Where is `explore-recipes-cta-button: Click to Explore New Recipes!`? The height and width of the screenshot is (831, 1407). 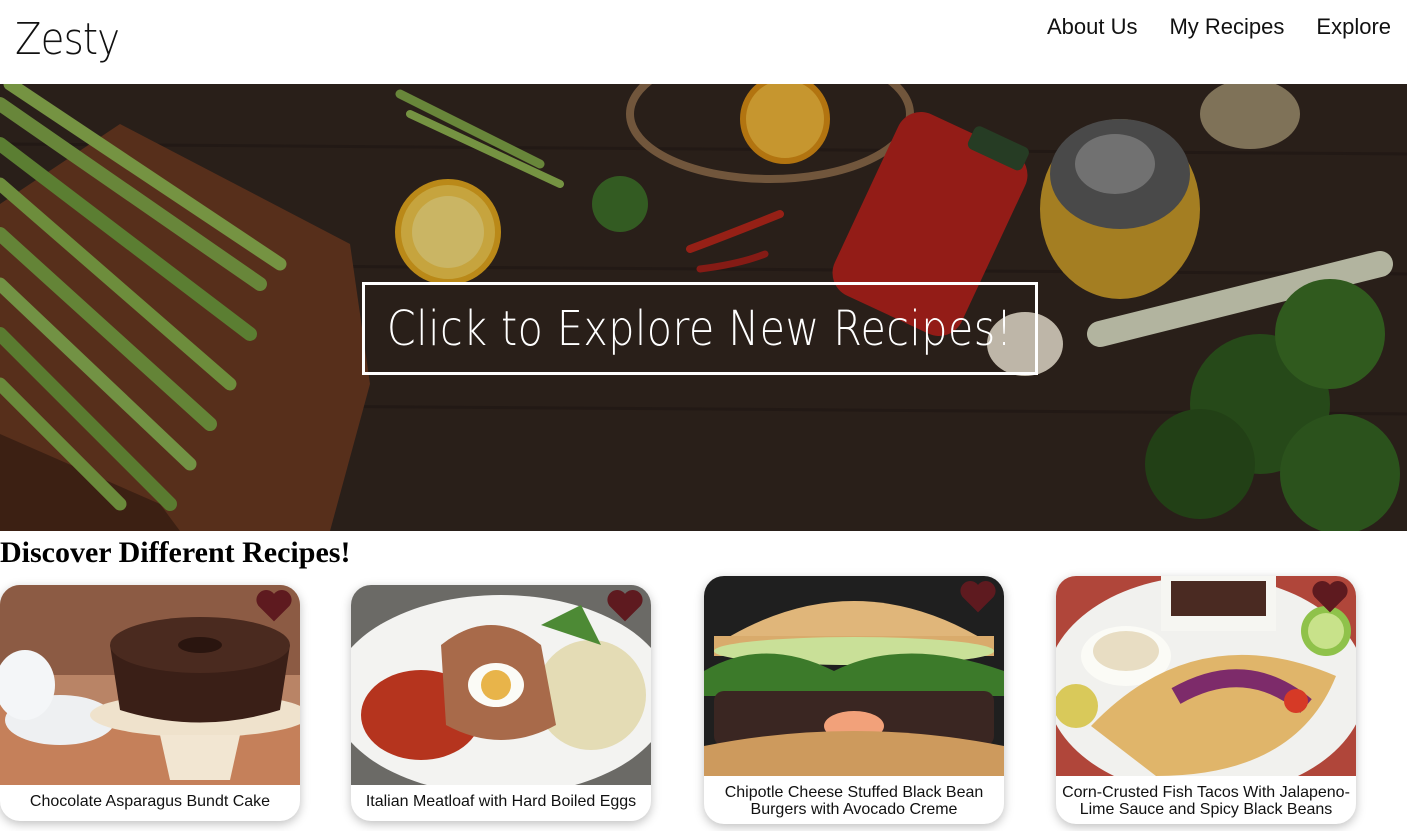 explore-recipes-cta-button: Click to Explore New Recipes! is located at coordinates (700, 328).